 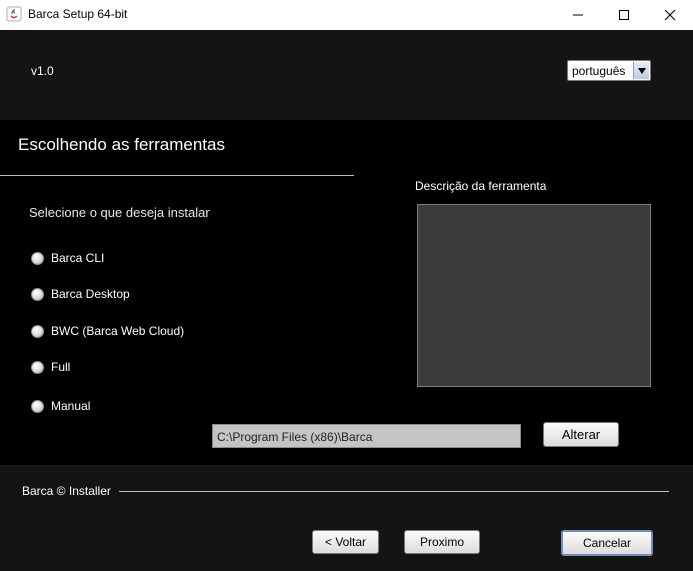 I want to click on back-button: < Voltar, so click(x=345, y=542).